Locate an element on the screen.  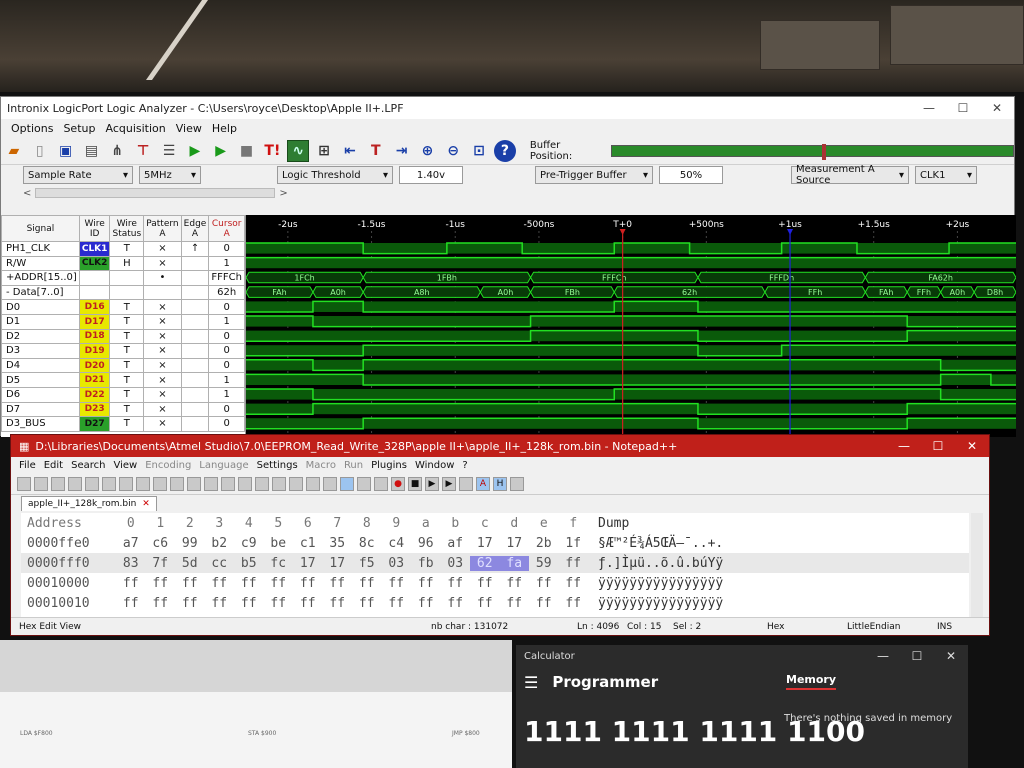
menu-file: File is located at coordinates (27, 465).